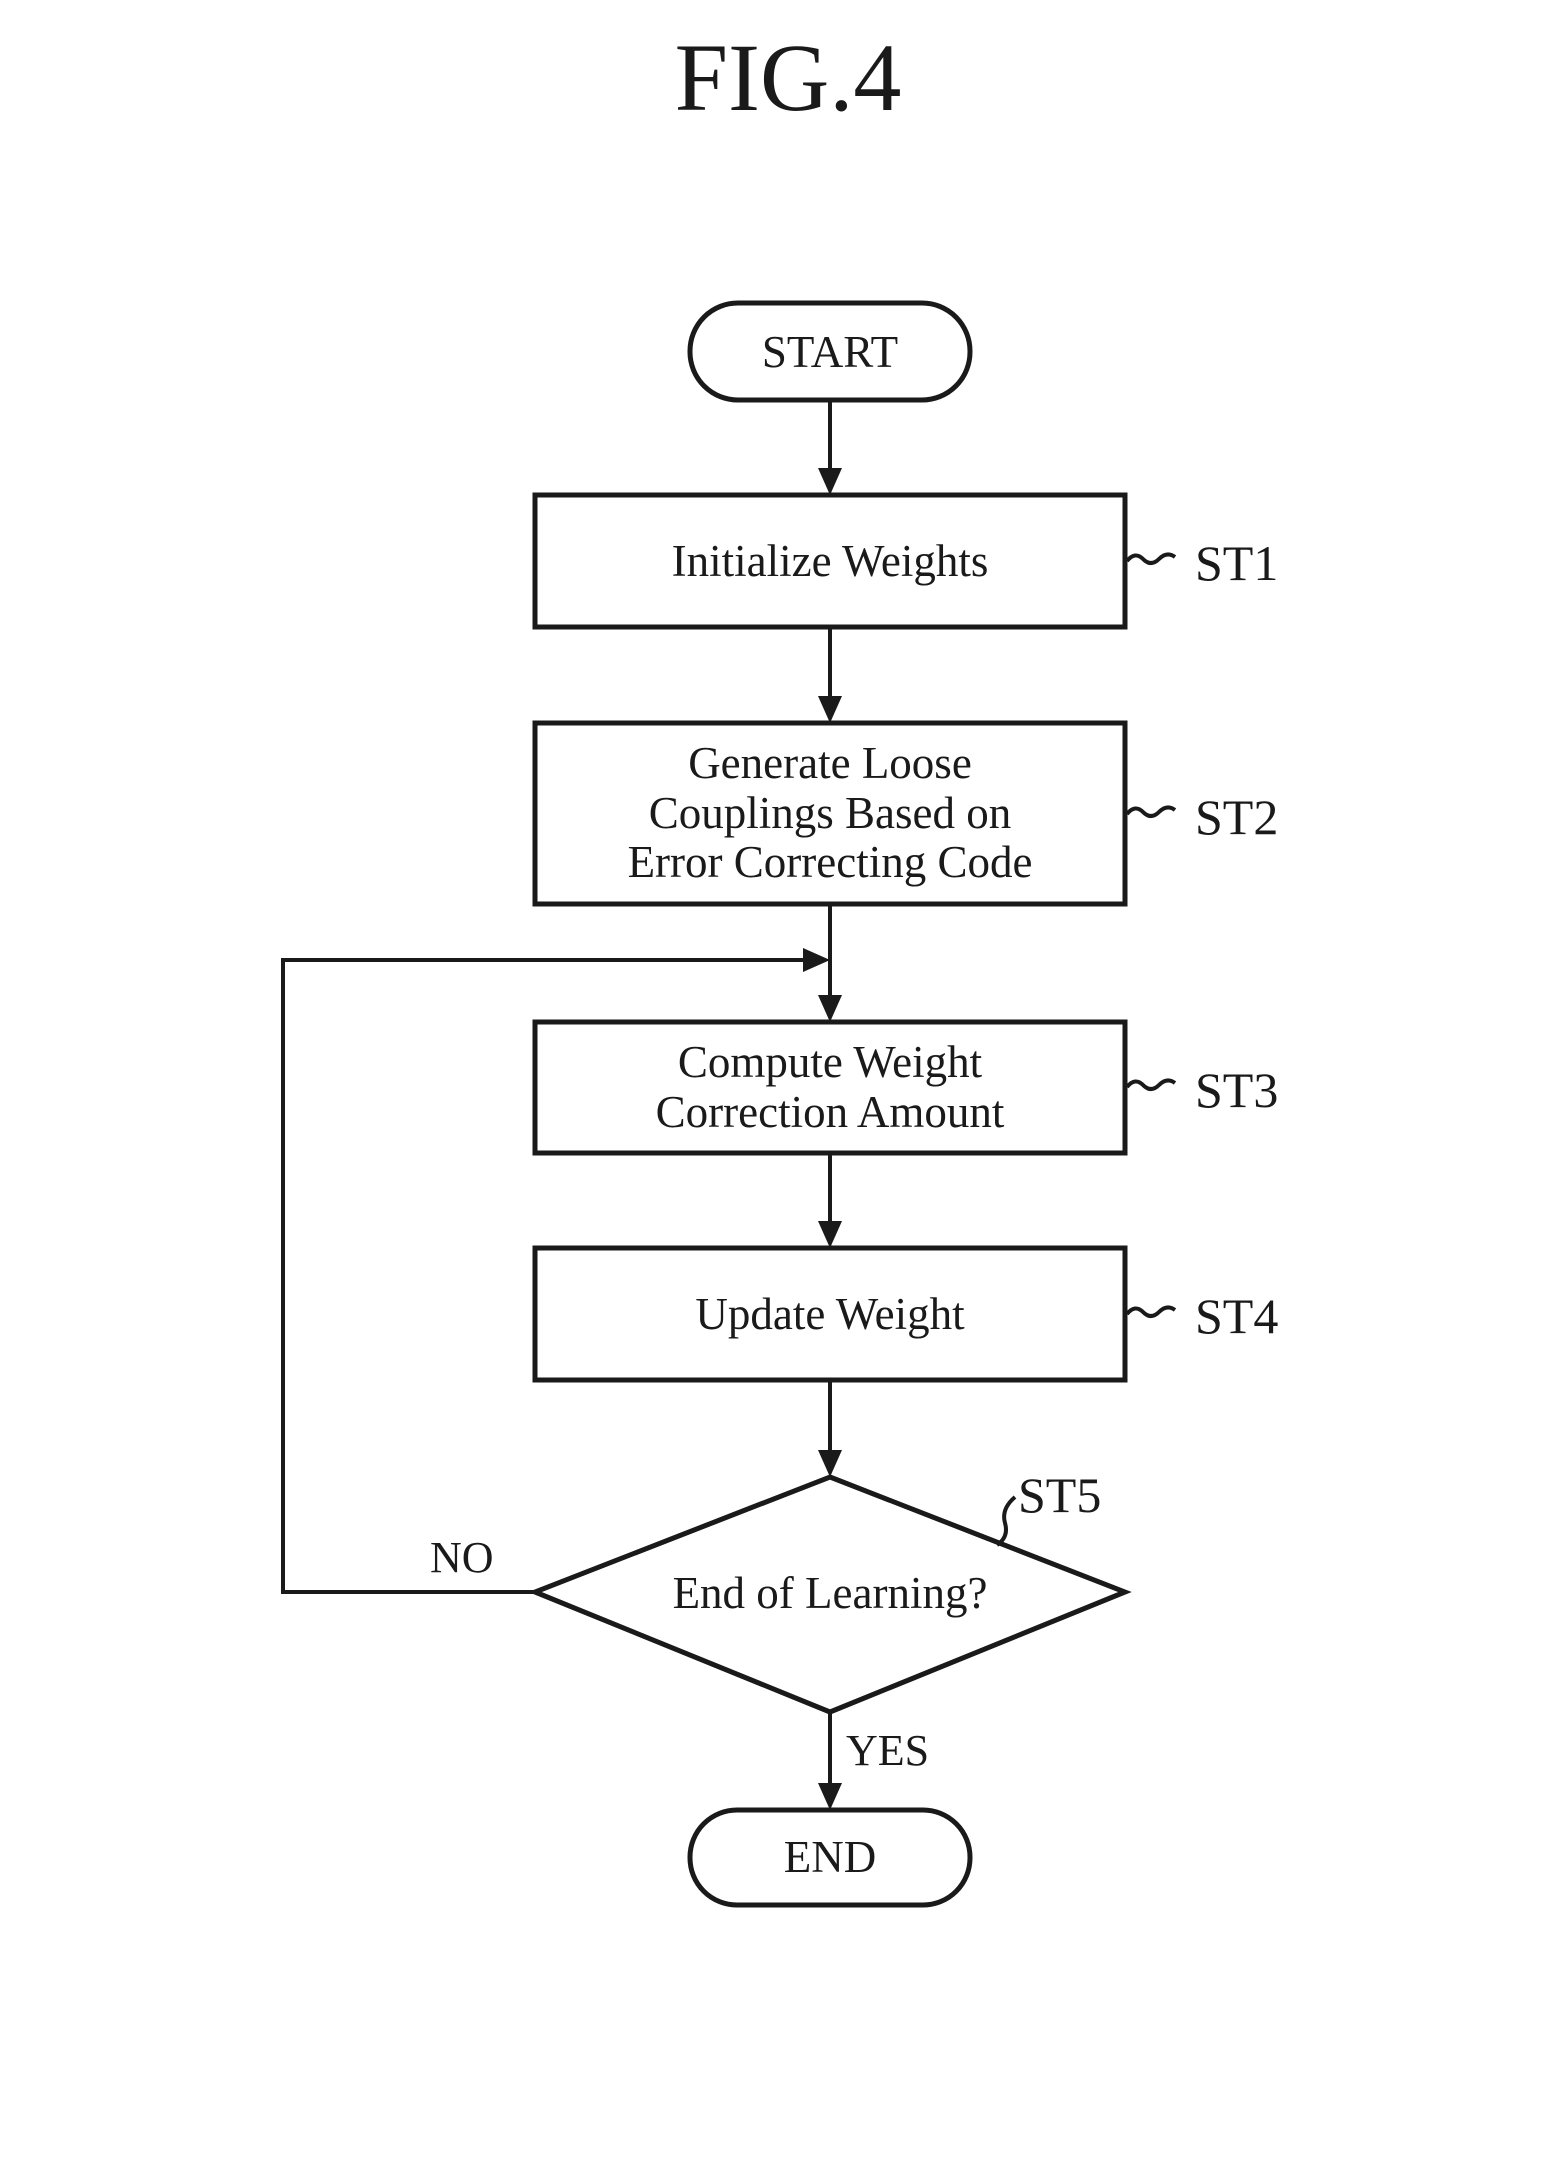 This screenshot has width=1561, height=2177. What do you see at coordinates (830, 561) in the screenshot?
I see `st1-text-line: Initialize Weights` at bounding box center [830, 561].